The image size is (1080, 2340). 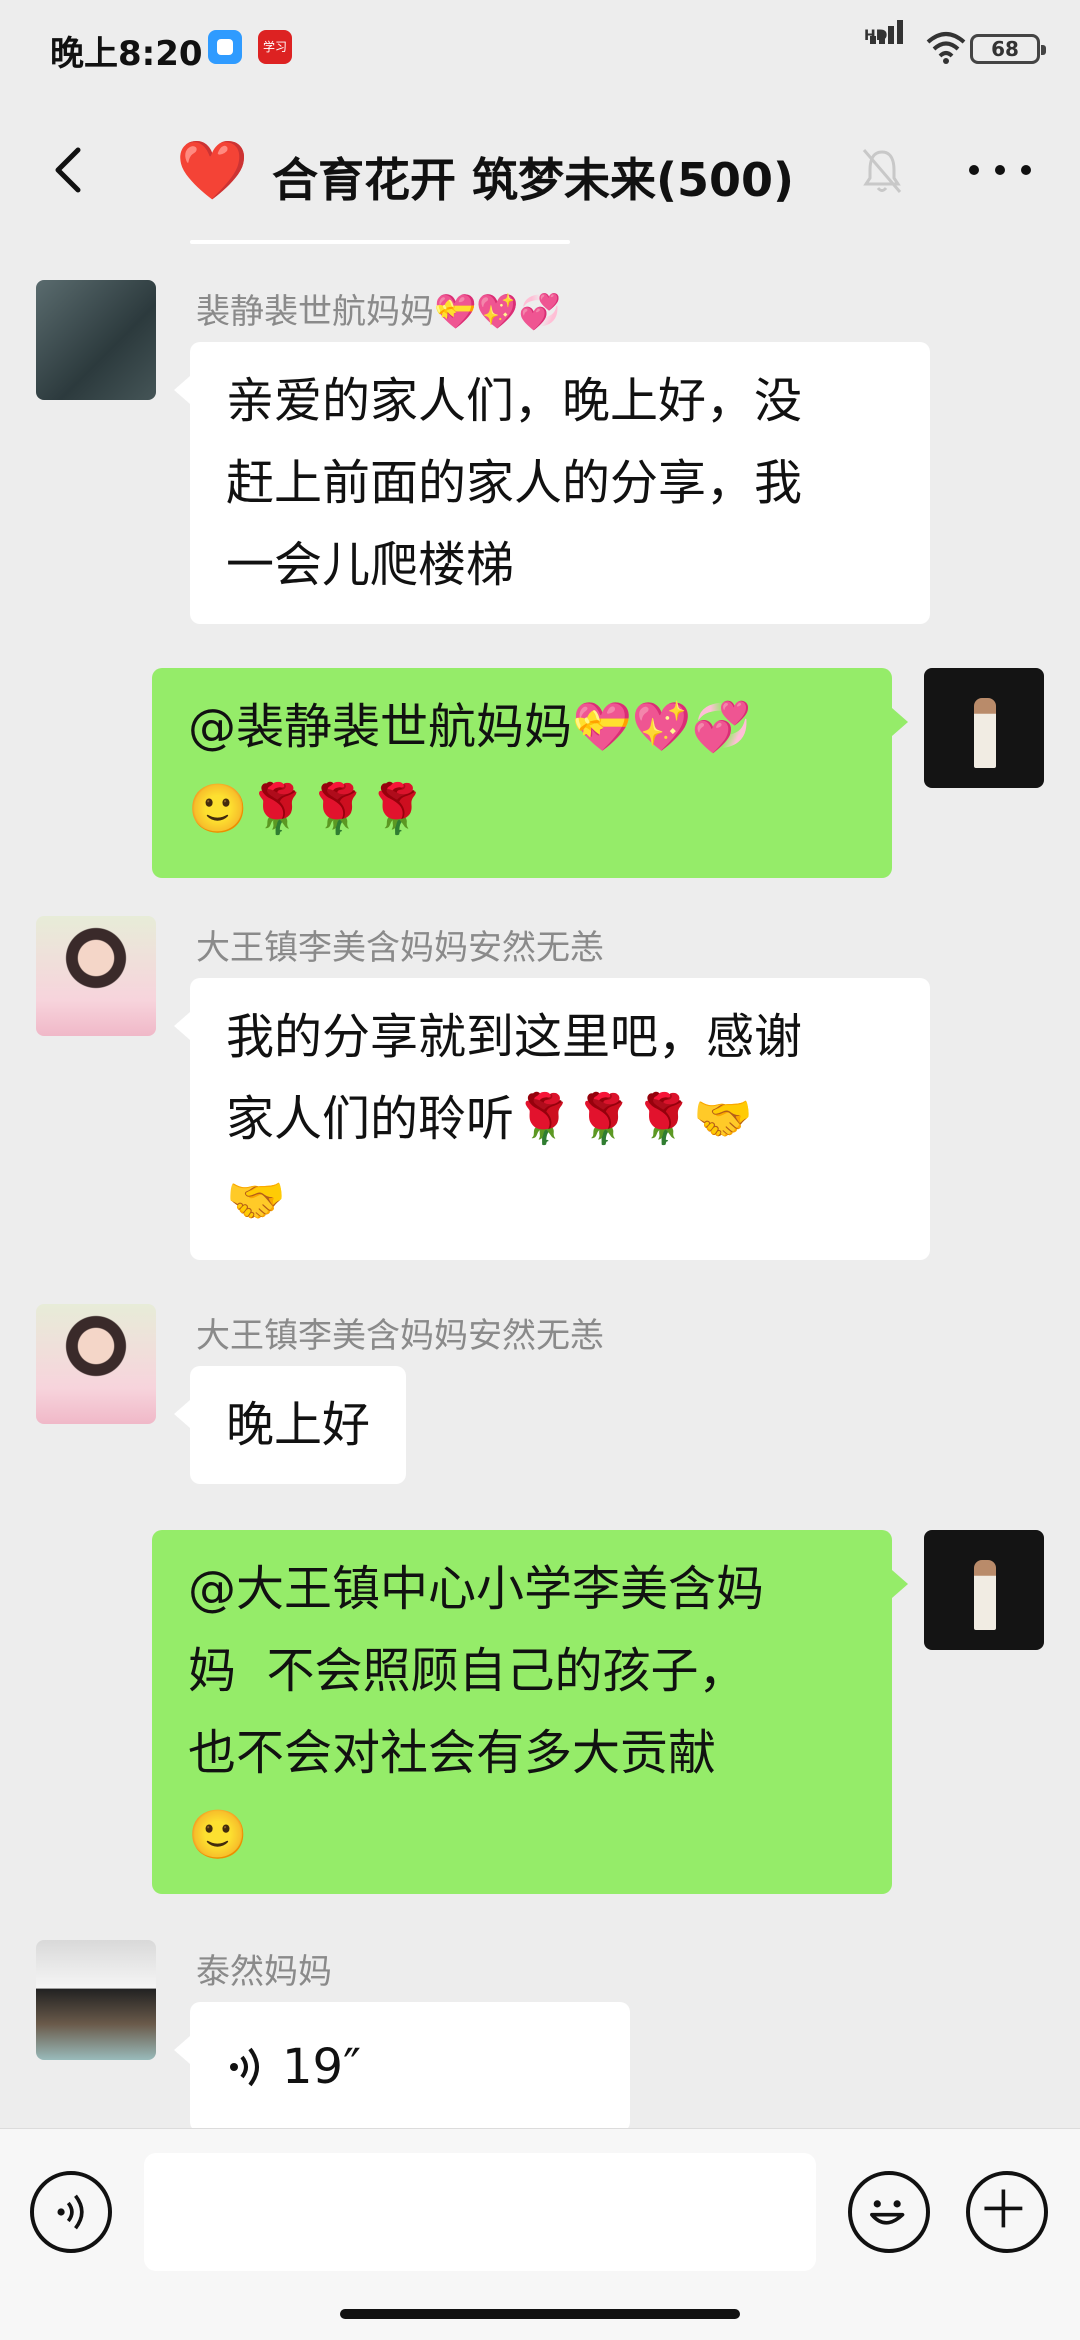 What do you see at coordinates (298, 1425) in the screenshot?
I see `message-text: 晚上好` at bounding box center [298, 1425].